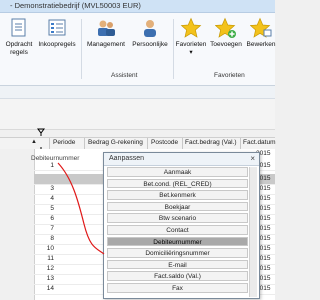 The height and width of the screenshot is (300, 320). Describe the element at coordinates (177, 183) in the screenshot. I see `list-item-betcond: Bet.cond. (REL_CRED)` at that location.